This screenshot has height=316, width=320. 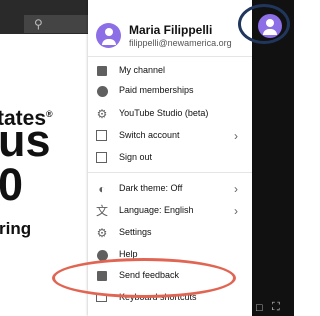 I want to click on menu-item-youtube-studio: ⚙ YouTube Studio (beta), so click(x=170, y=114).